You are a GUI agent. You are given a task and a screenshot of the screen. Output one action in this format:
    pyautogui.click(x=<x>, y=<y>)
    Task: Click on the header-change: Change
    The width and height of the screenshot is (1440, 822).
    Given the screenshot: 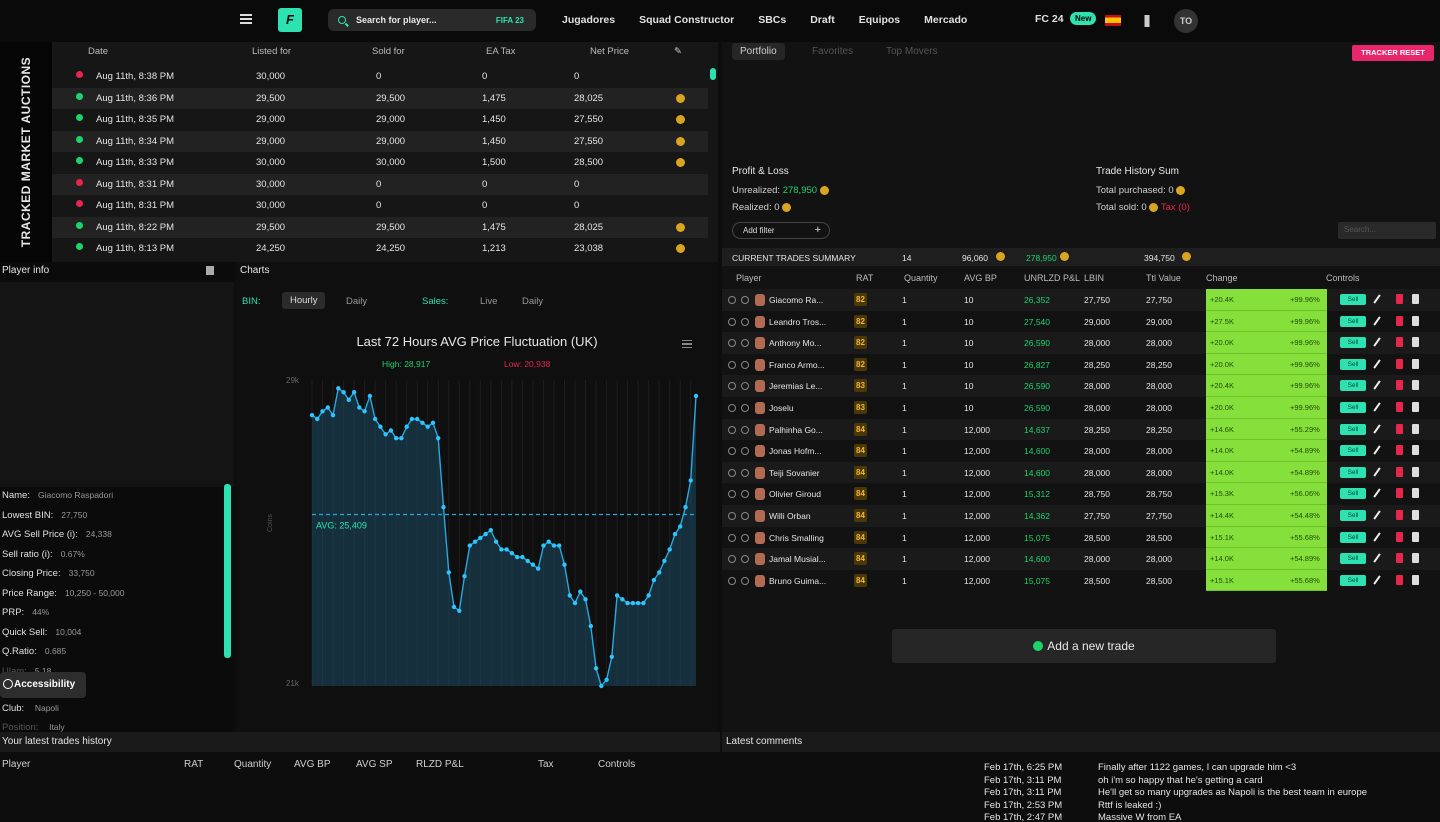 What is the action you would take?
    pyautogui.click(x=1222, y=278)
    